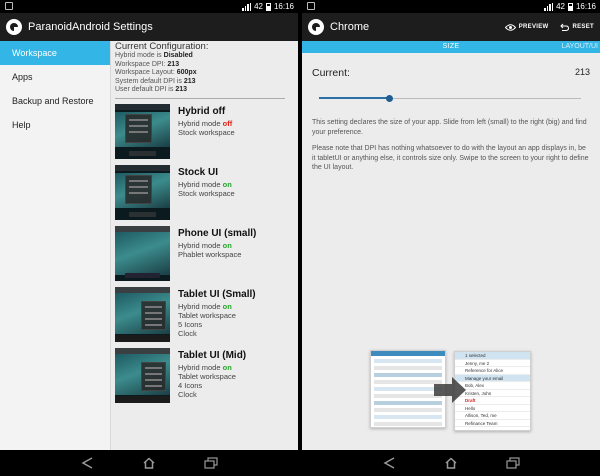 The width and height of the screenshot is (600, 476). Describe the element at coordinates (577, 27) in the screenshot. I see `reset-button: RESET` at that location.